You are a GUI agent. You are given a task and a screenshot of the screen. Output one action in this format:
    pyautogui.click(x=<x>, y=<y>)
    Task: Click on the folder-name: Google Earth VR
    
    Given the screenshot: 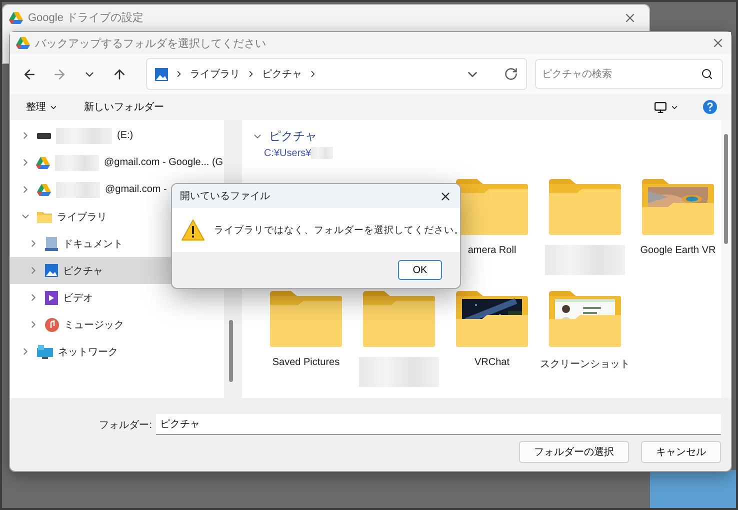 What is the action you would take?
    pyautogui.click(x=678, y=250)
    